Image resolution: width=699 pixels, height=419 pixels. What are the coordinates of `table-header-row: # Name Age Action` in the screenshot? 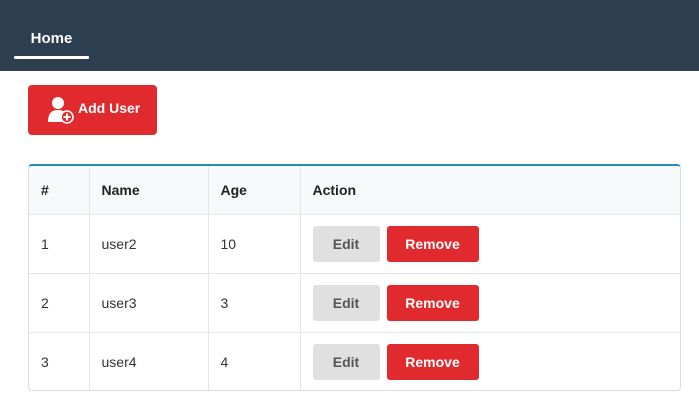 It's located at (354, 190).